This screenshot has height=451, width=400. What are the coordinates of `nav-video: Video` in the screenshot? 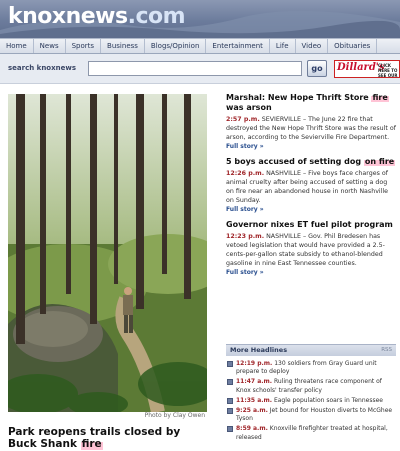 It's located at (312, 46).